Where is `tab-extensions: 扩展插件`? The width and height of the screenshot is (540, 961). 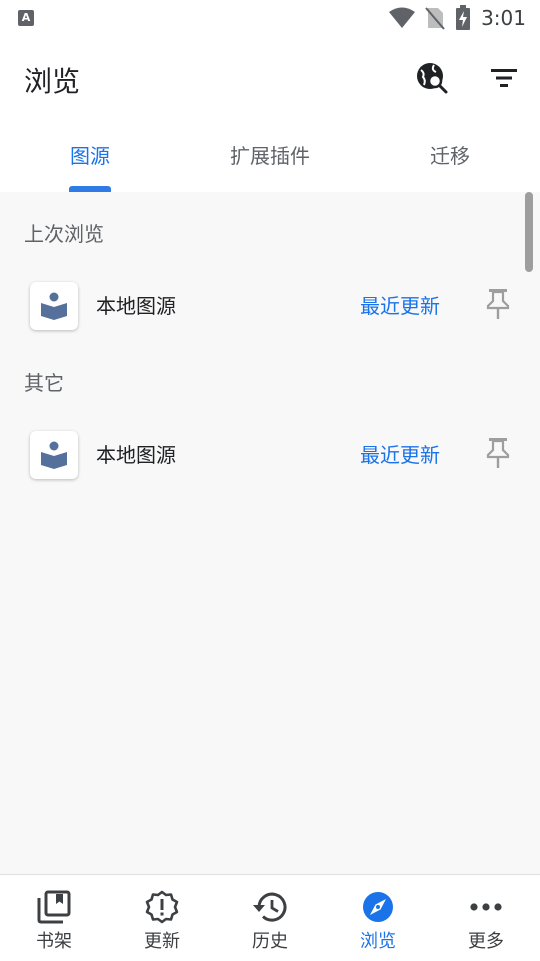
tab-extensions: 扩展插件 is located at coordinates (270, 156).